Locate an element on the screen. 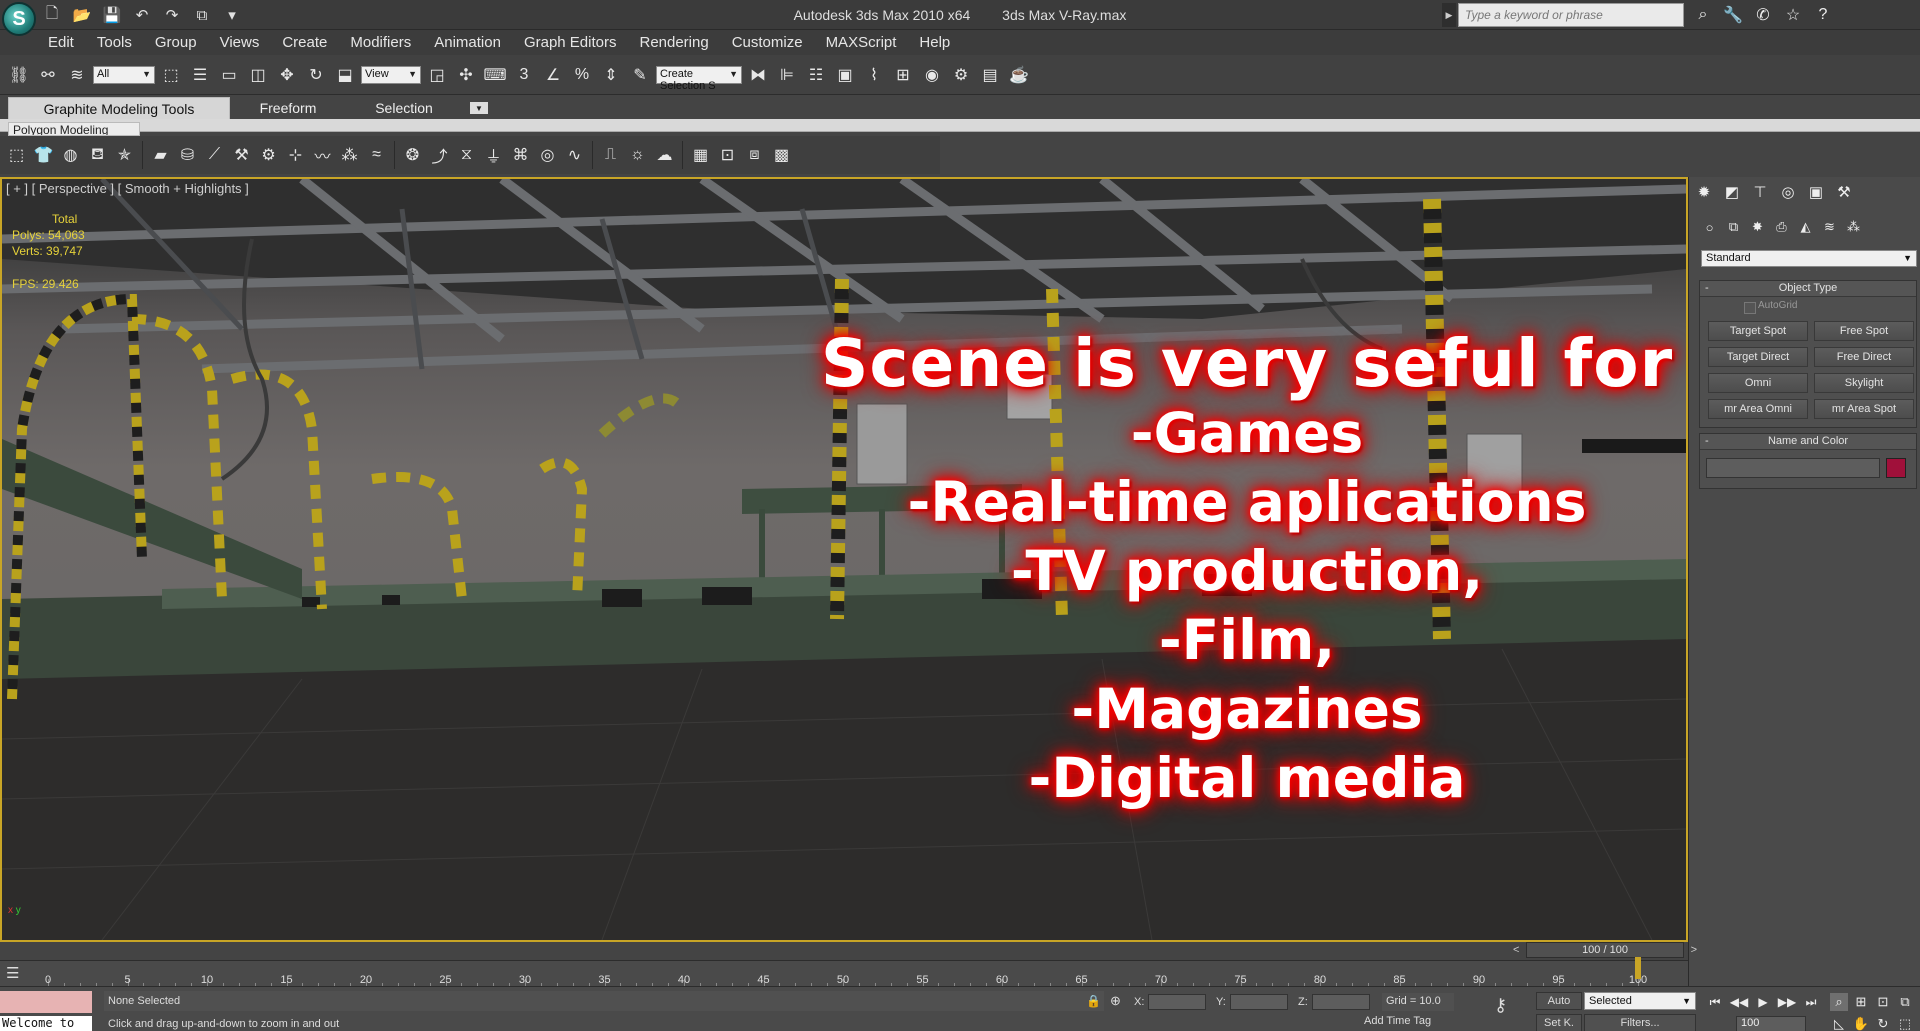 This screenshot has width=1920, height=1031. gear-icon: ⚙ is located at coordinates (268, 155).